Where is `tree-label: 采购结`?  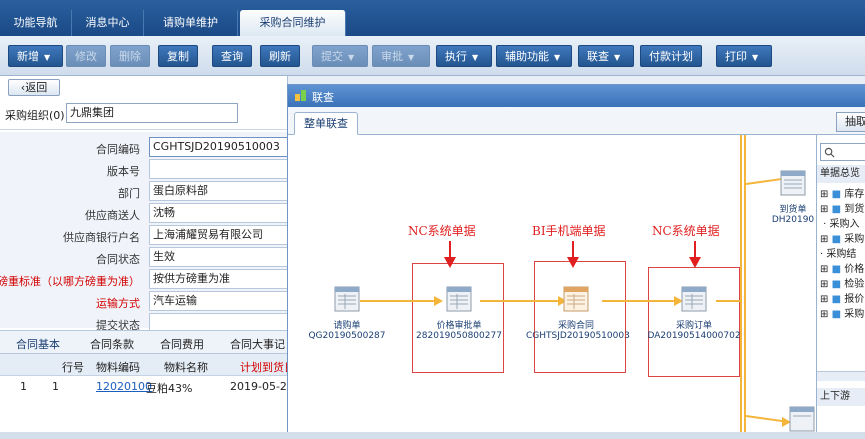
tree-label: 采购结 is located at coordinates (841, 254).